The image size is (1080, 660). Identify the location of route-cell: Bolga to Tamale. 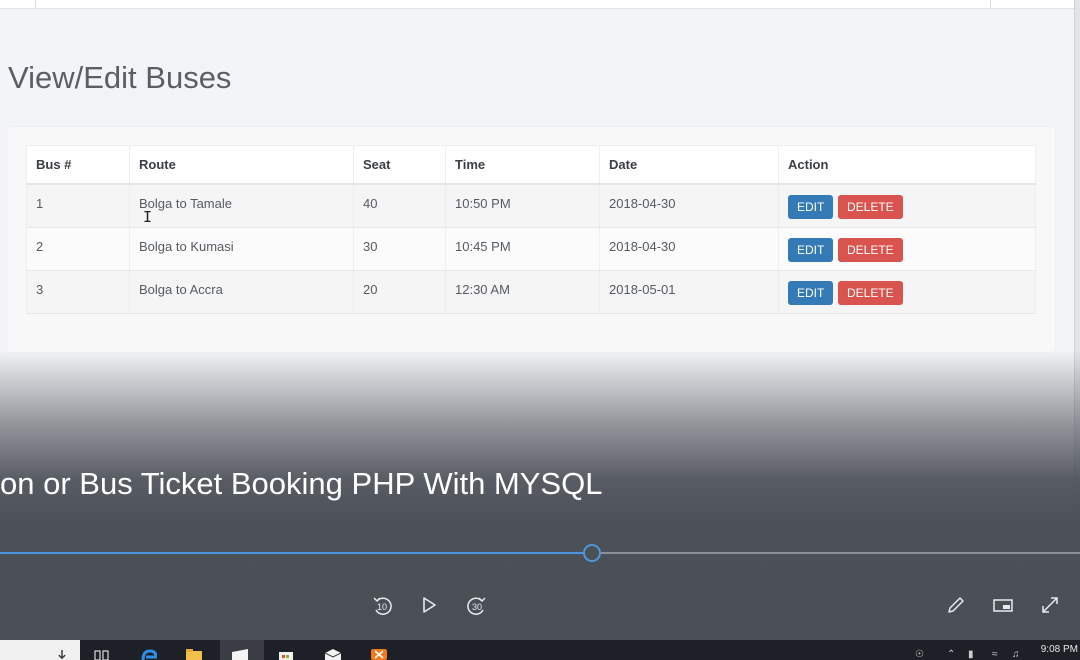
(241, 206).